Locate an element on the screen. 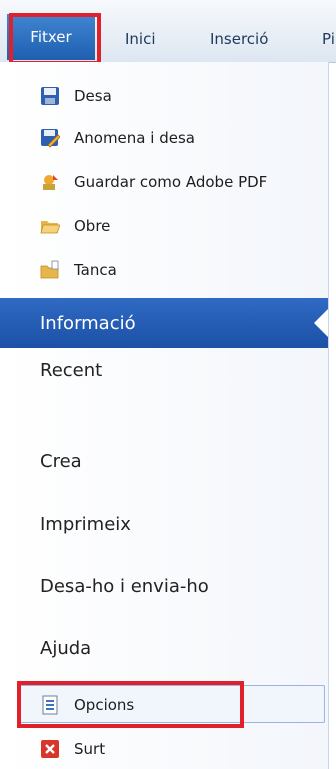 The height and width of the screenshot is (769, 336). section-new-label: Crea is located at coordinates (61, 461).